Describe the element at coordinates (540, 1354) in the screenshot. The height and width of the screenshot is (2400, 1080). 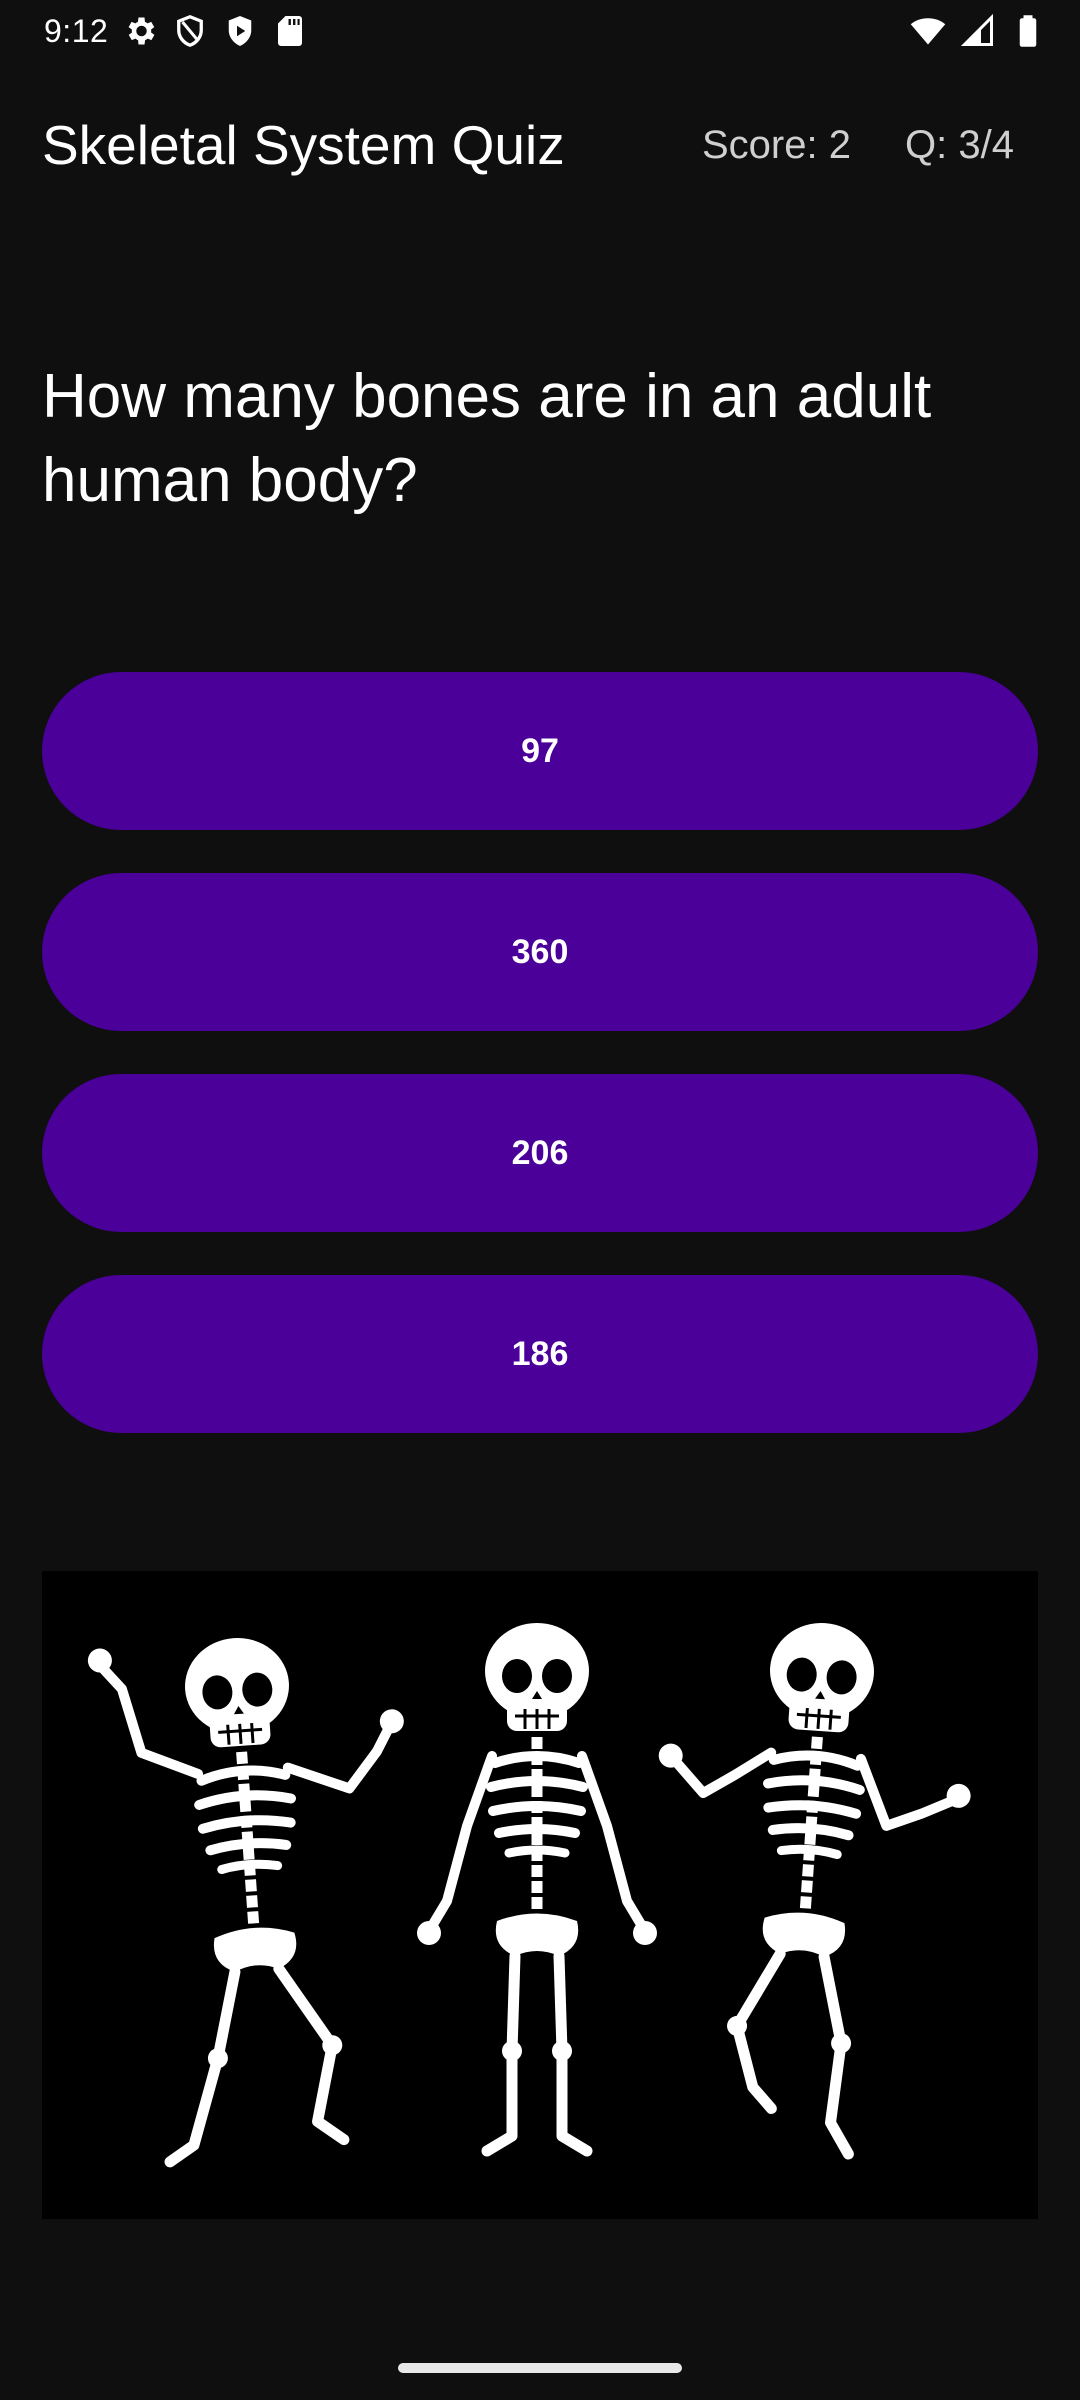
I see `answer-button-4: 186` at that location.